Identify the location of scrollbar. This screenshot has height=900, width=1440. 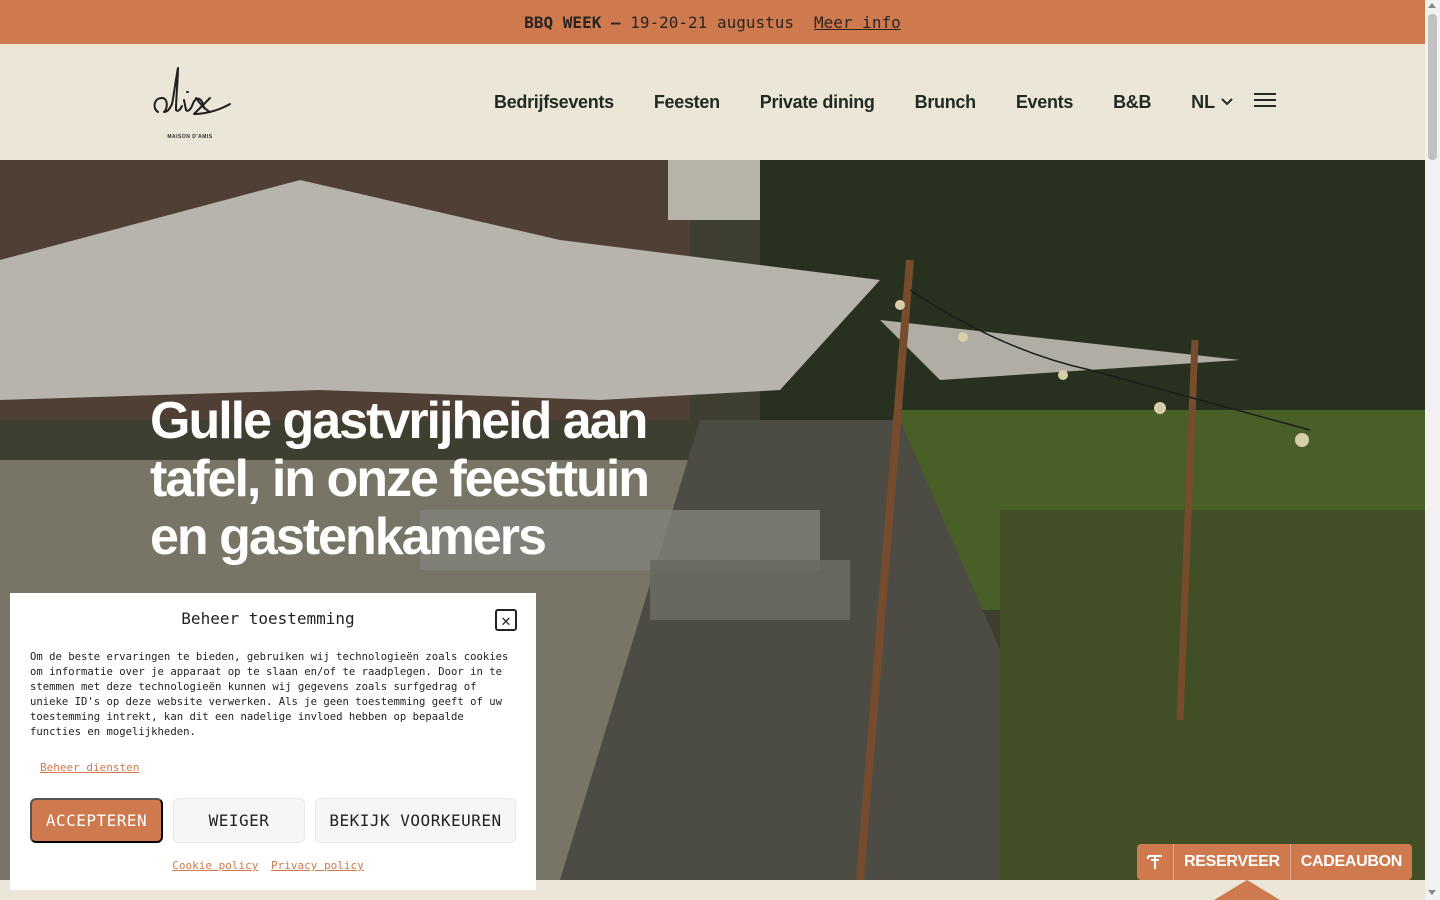
(1432, 450).